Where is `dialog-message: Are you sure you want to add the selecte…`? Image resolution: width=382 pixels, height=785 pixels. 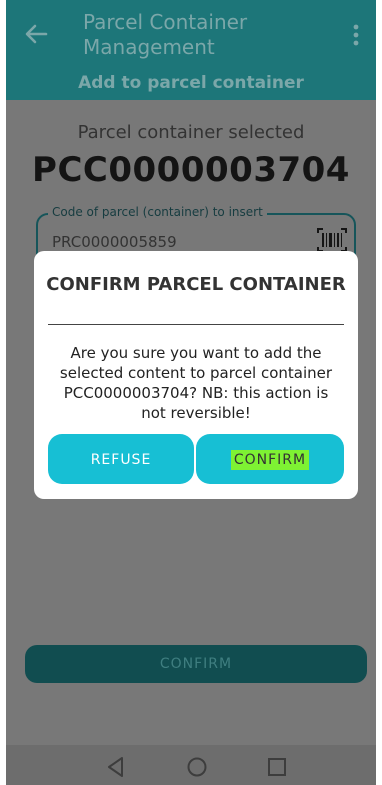
dialog-message: Are you sure you want to add the selecte… is located at coordinates (196, 383).